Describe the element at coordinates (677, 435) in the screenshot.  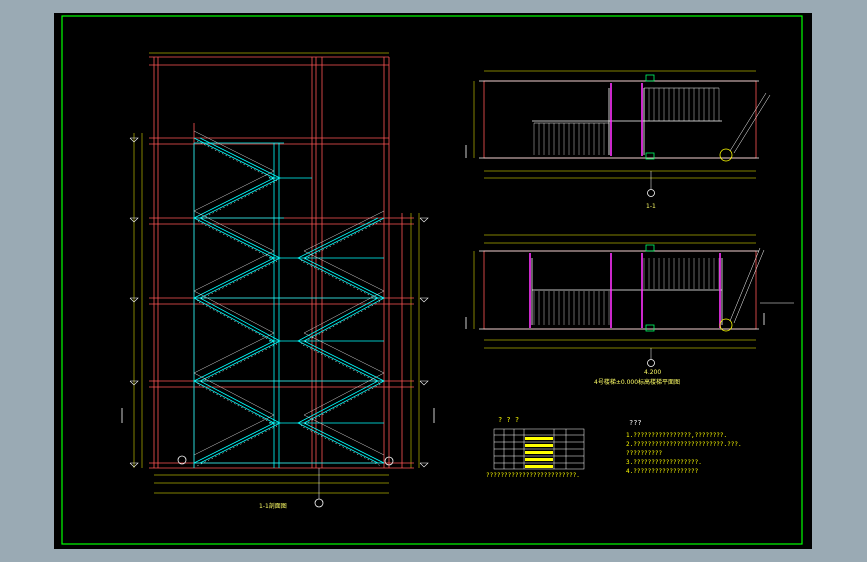
I see `notes-line-1: 1.????????????????,????????.` at that location.